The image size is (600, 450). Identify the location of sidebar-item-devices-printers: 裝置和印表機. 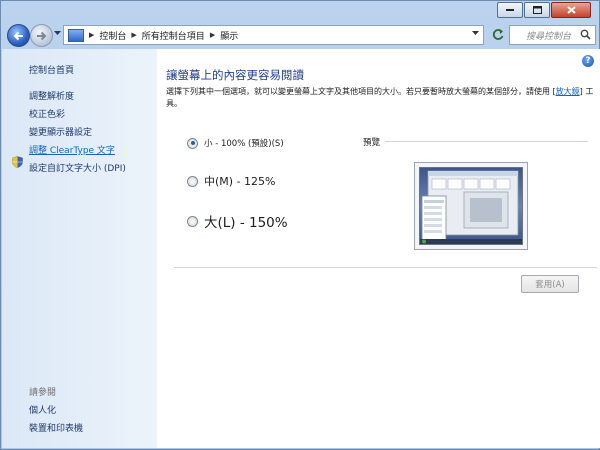
(56, 427).